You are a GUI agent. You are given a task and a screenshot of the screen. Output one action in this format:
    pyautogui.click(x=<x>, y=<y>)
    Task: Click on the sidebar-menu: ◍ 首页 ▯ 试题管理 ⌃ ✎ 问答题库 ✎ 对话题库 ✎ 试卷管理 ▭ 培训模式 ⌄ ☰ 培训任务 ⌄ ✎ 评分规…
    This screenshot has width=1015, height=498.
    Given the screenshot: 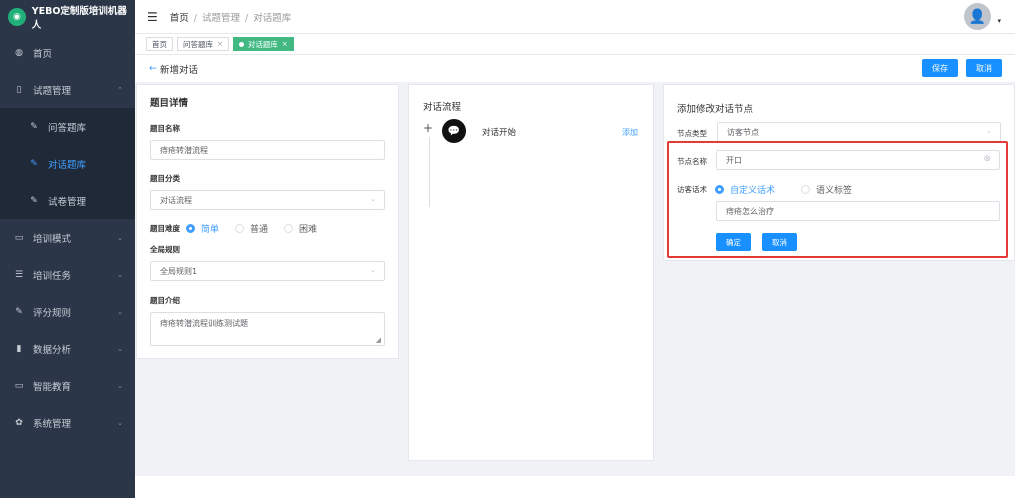 What is the action you would take?
    pyautogui.click(x=67, y=237)
    